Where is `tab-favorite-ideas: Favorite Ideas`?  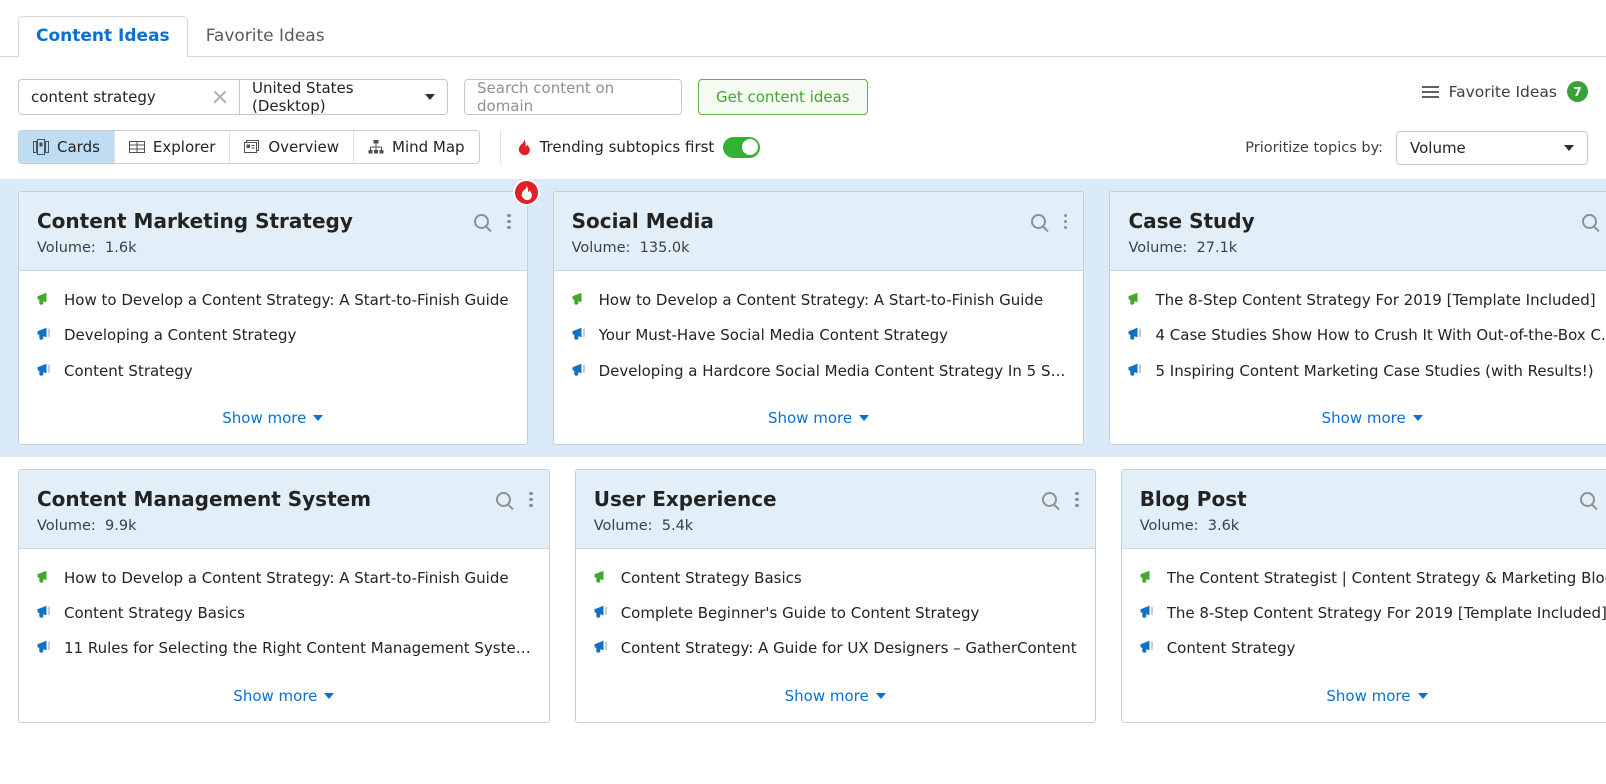 tab-favorite-ideas: Favorite Ideas is located at coordinates (265, 36).